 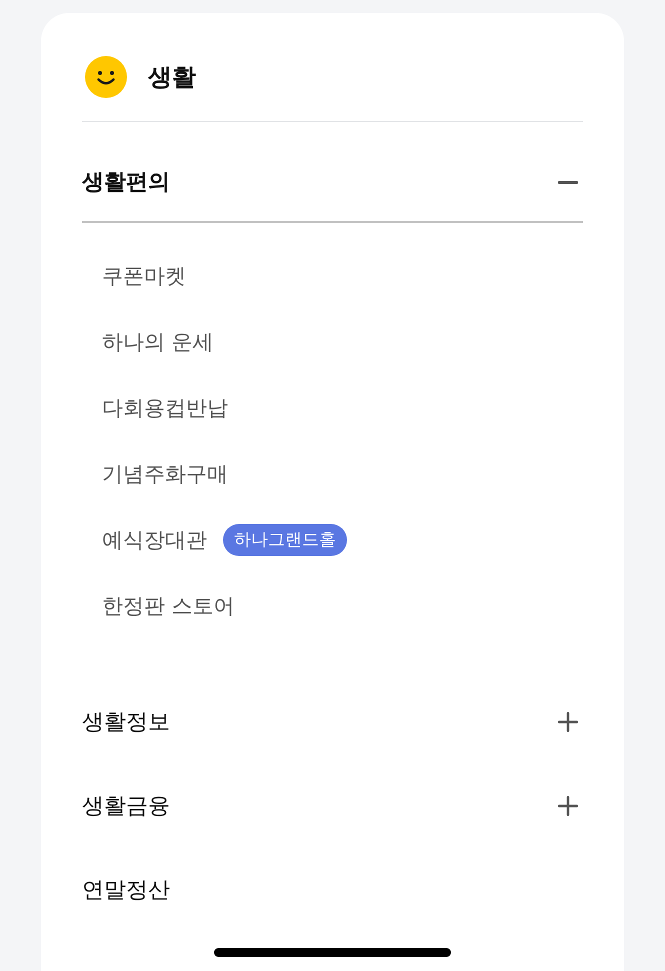 I want to click on menu-item: 기념주화구매, so click(x=165, y=474).